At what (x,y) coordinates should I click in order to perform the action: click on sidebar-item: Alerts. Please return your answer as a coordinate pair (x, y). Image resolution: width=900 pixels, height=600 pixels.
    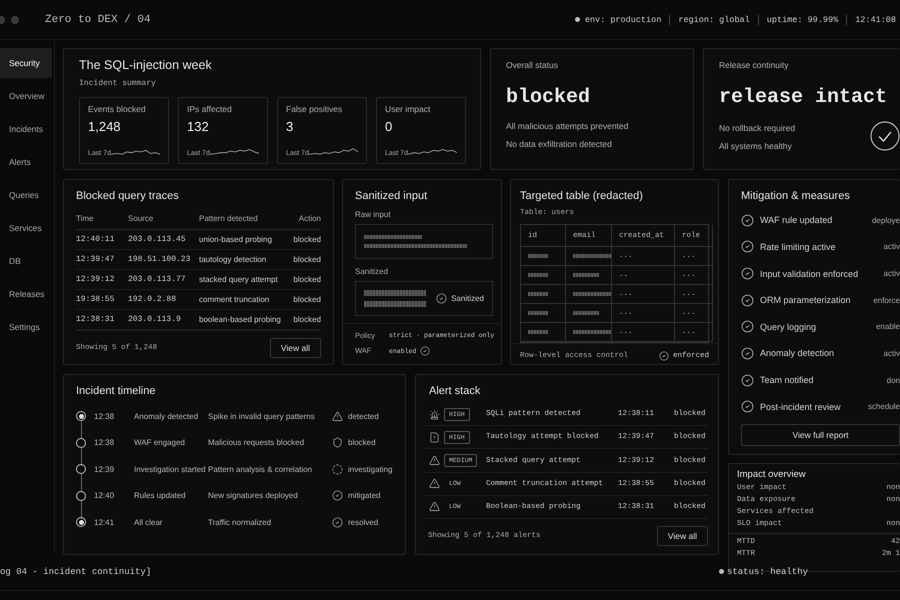
    Looking at the image, I should click on (26, 162).